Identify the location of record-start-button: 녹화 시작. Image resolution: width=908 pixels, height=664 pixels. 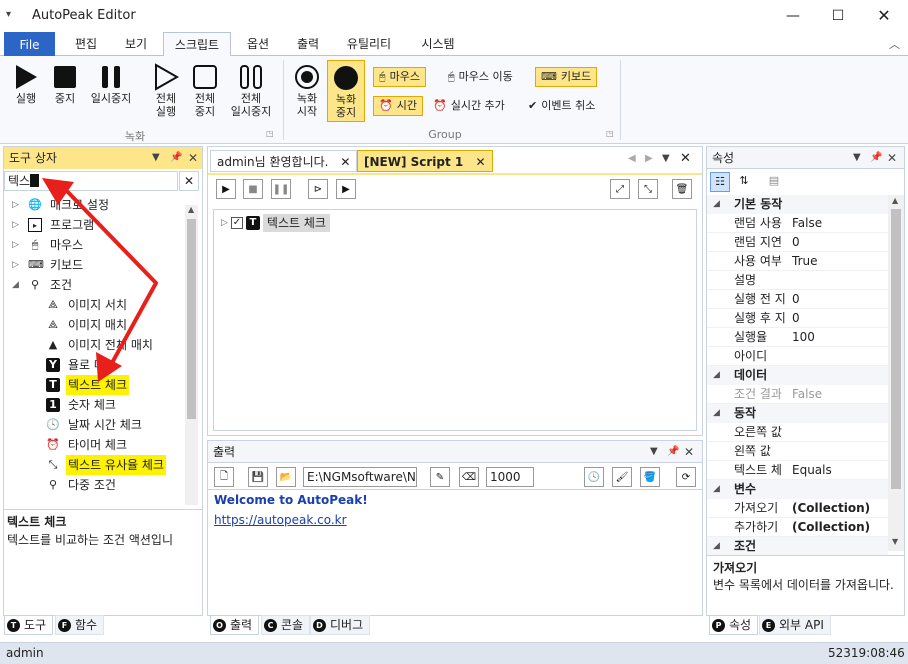
(307, 90).